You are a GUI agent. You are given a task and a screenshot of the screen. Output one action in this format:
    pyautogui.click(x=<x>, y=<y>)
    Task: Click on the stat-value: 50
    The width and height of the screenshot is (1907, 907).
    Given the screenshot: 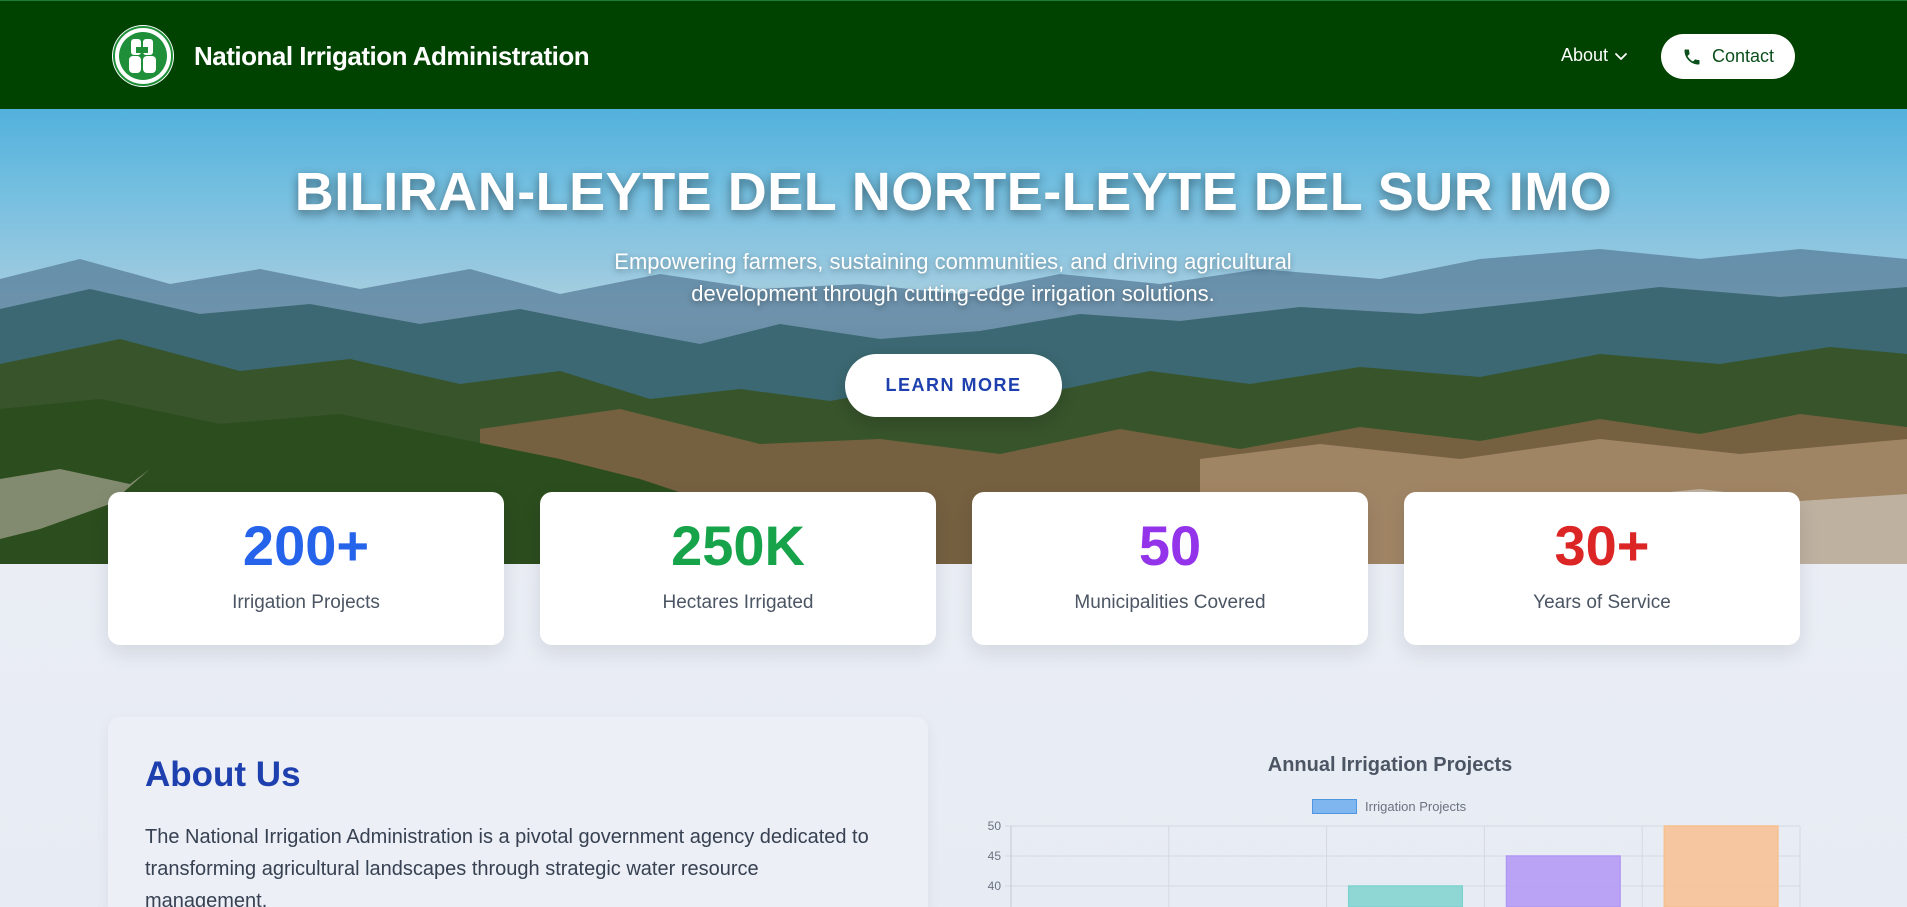 What is the action you would take?
    pyautogui.click(x=1170, y=545)
    